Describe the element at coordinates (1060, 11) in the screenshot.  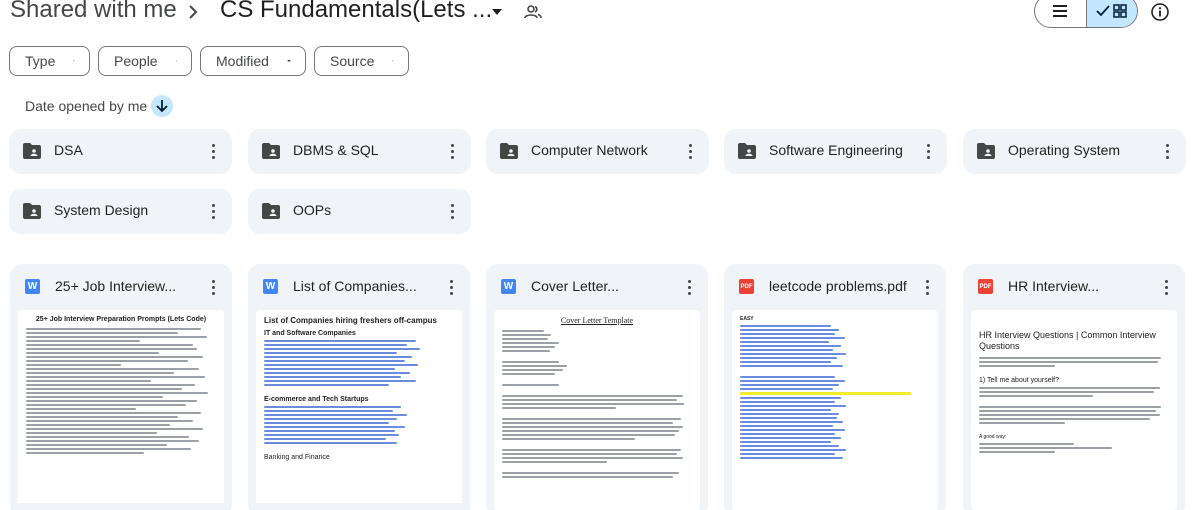
I see `list-icon` at that location.